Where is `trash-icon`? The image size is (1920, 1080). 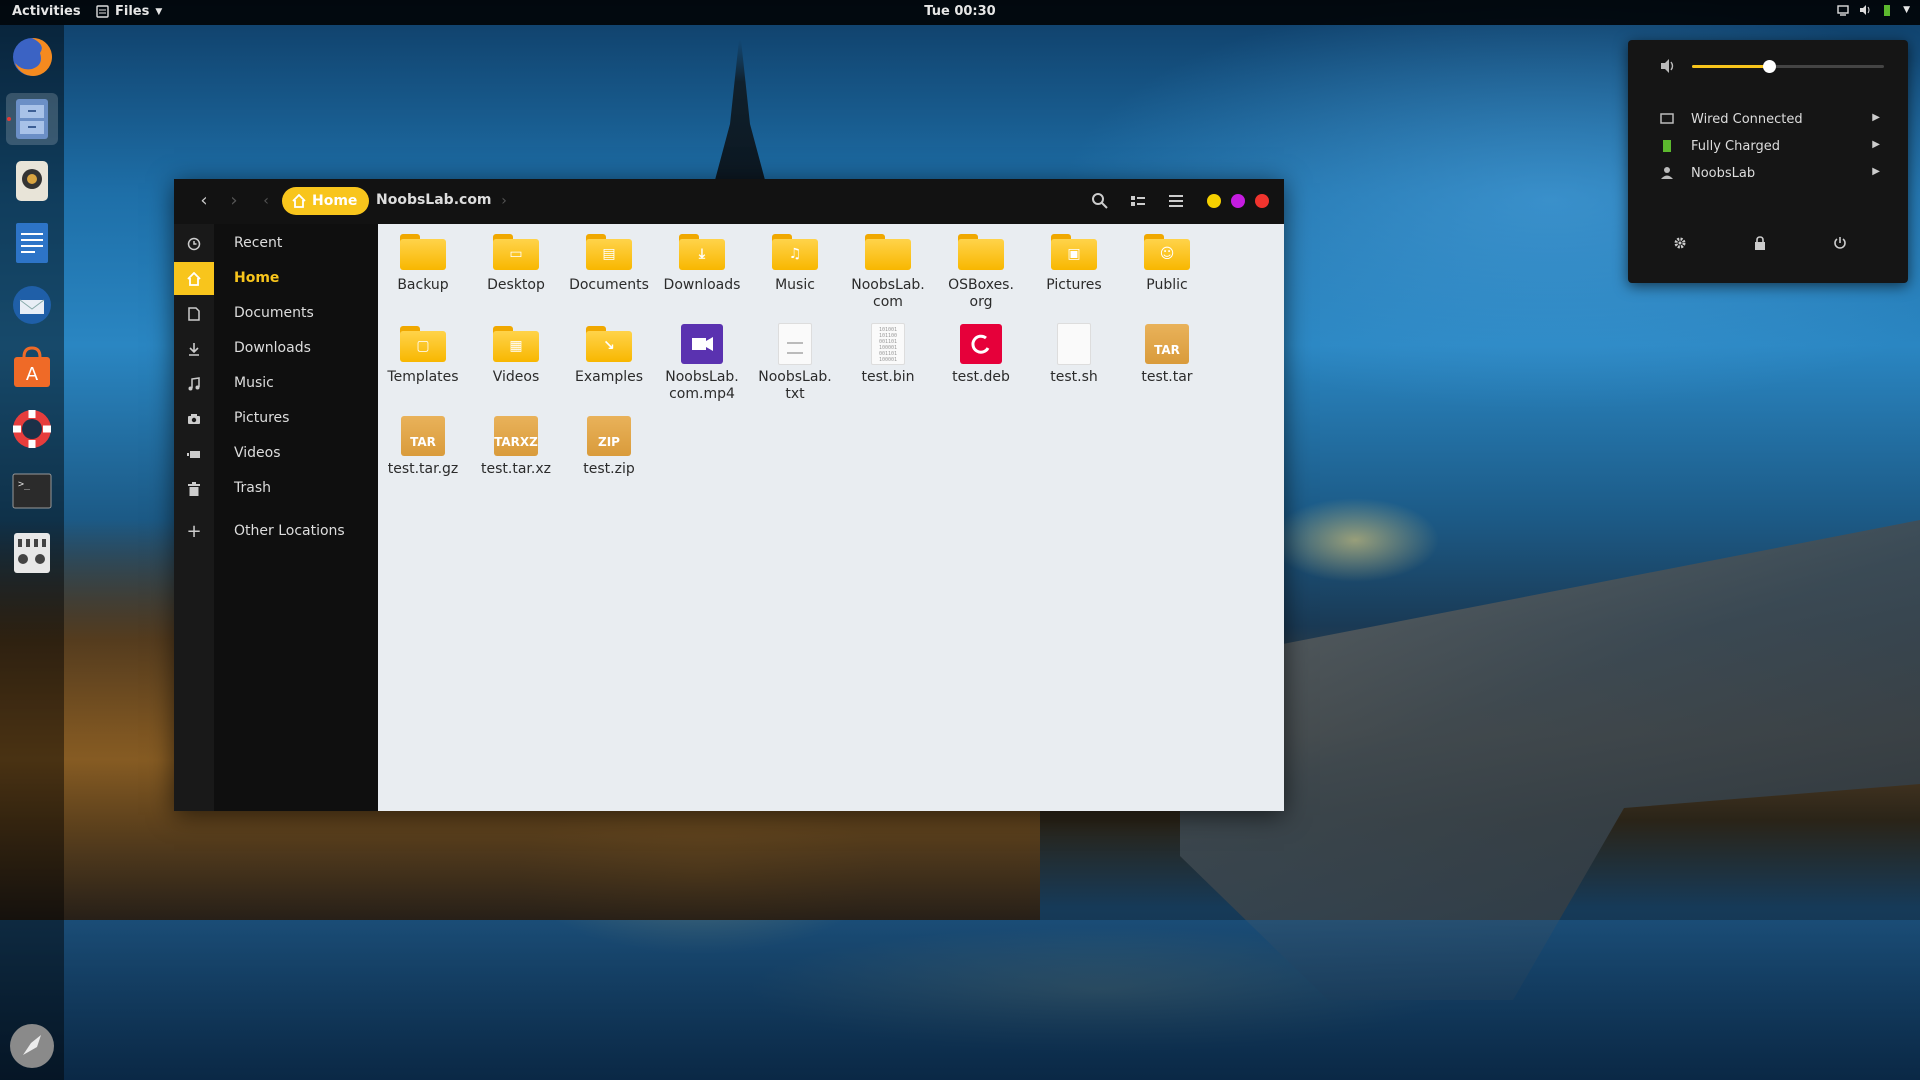 trash-icon is located at coordinates (194, 488).